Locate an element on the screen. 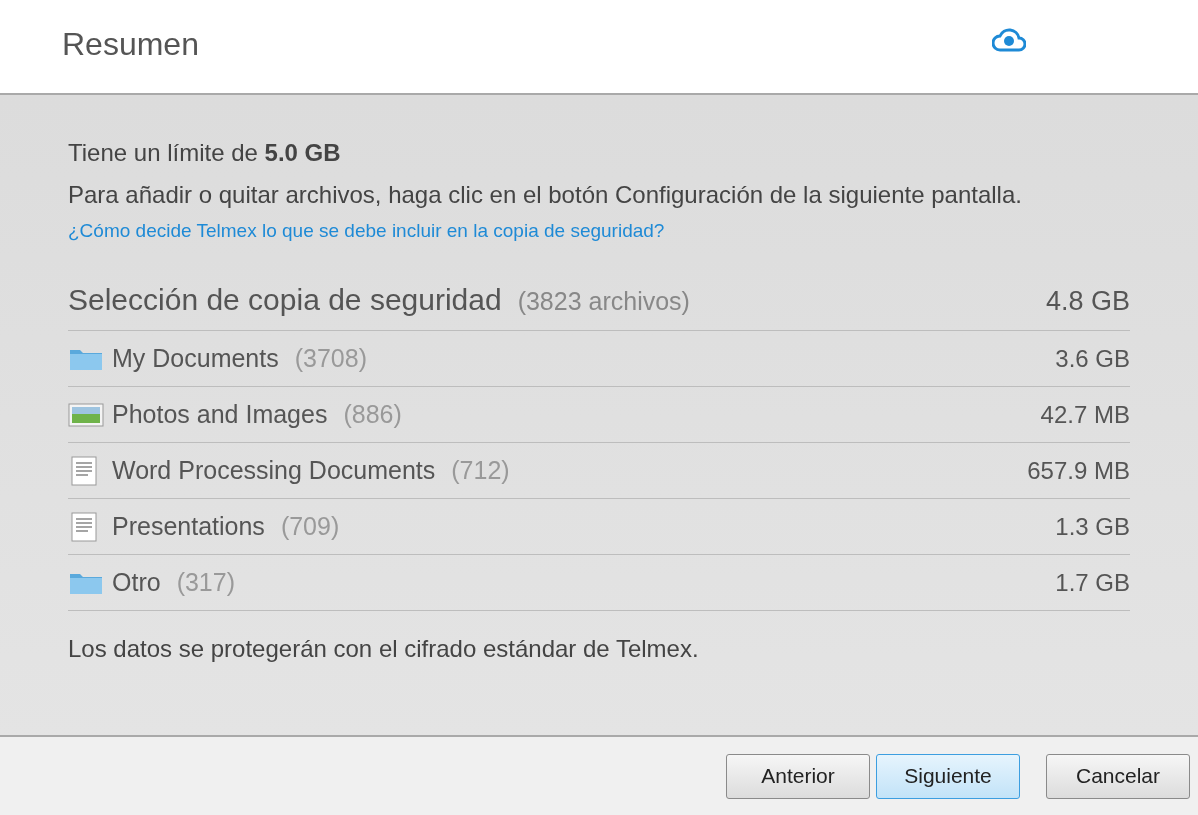  selection-count: (3823 archivos) is located at coordinates (603, 301).